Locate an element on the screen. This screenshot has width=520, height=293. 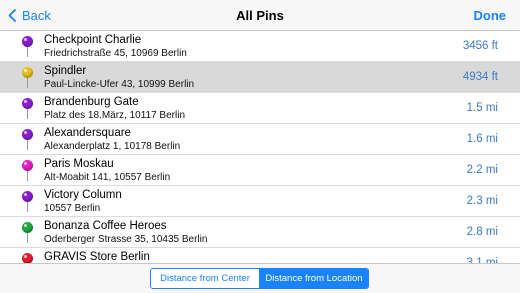
segment-distance-from-center: Distance from Center is located at coordinates (205, 278).